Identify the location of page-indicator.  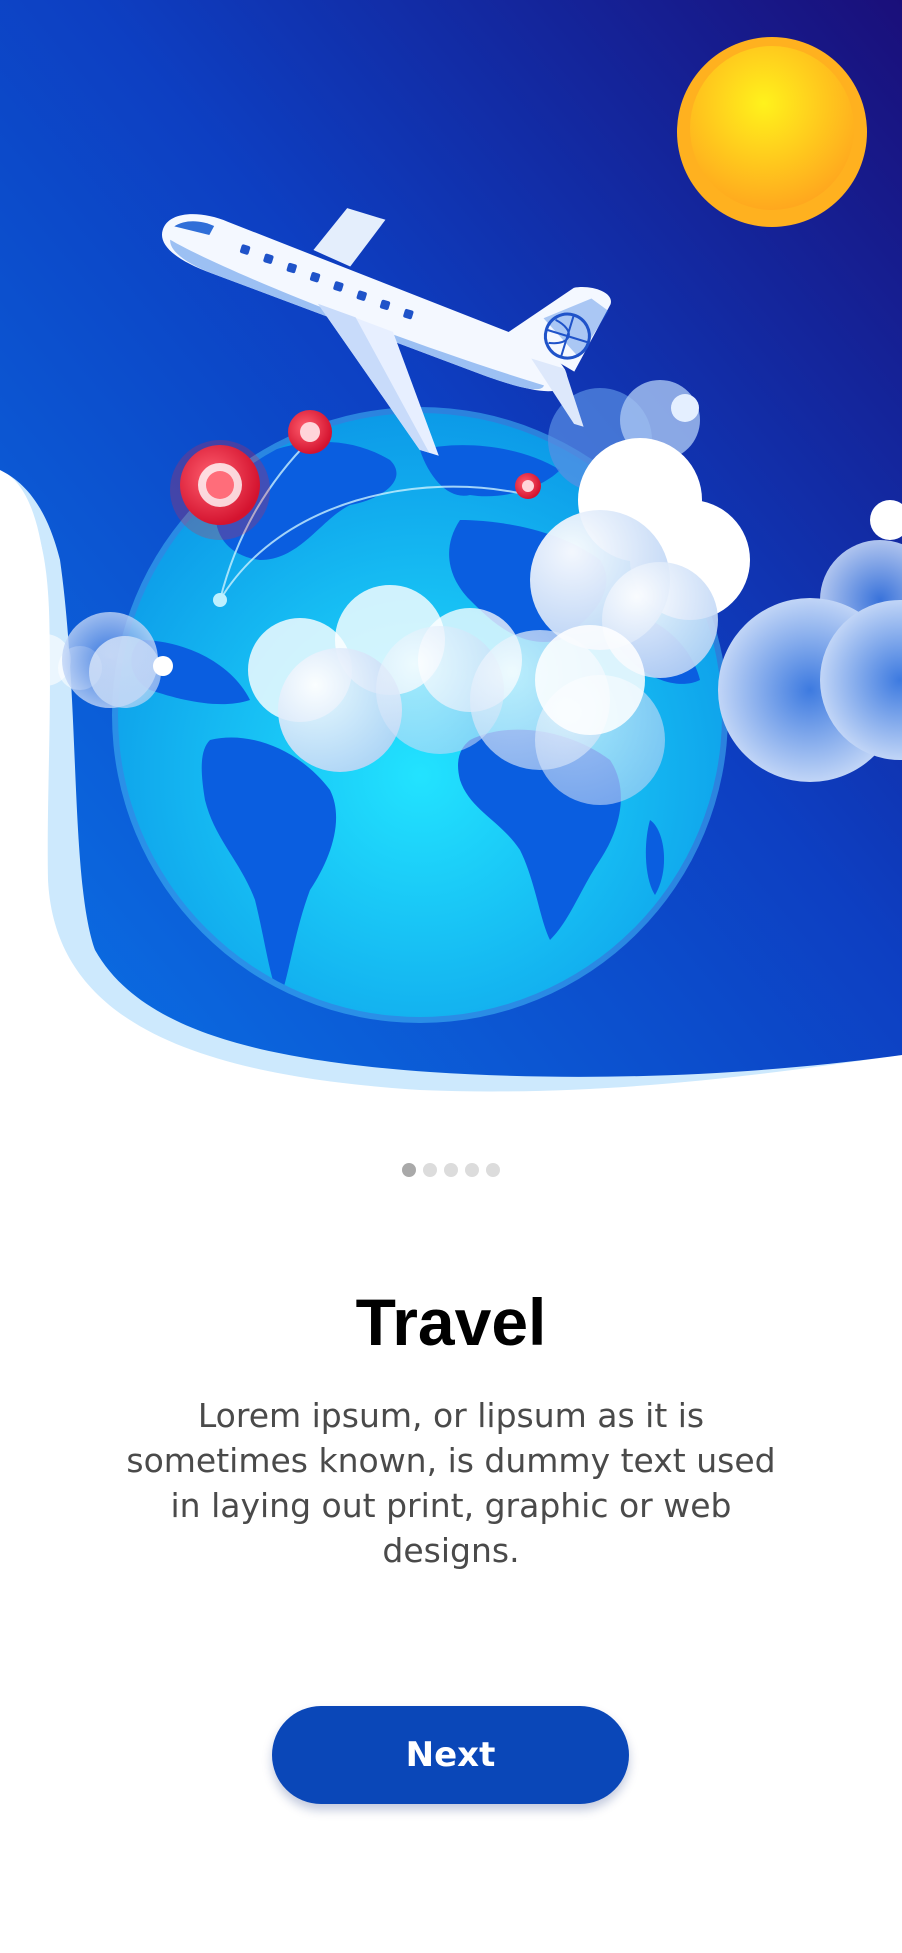
(451, 1170).